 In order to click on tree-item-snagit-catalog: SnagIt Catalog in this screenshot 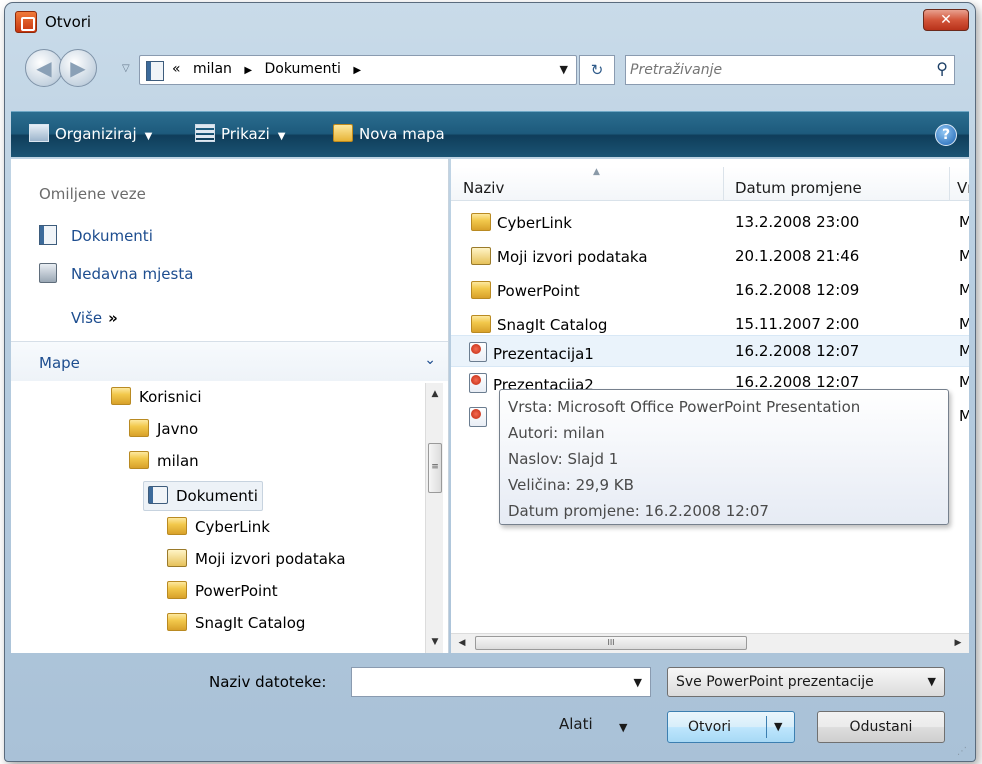, I will do `click(236, 626)`.